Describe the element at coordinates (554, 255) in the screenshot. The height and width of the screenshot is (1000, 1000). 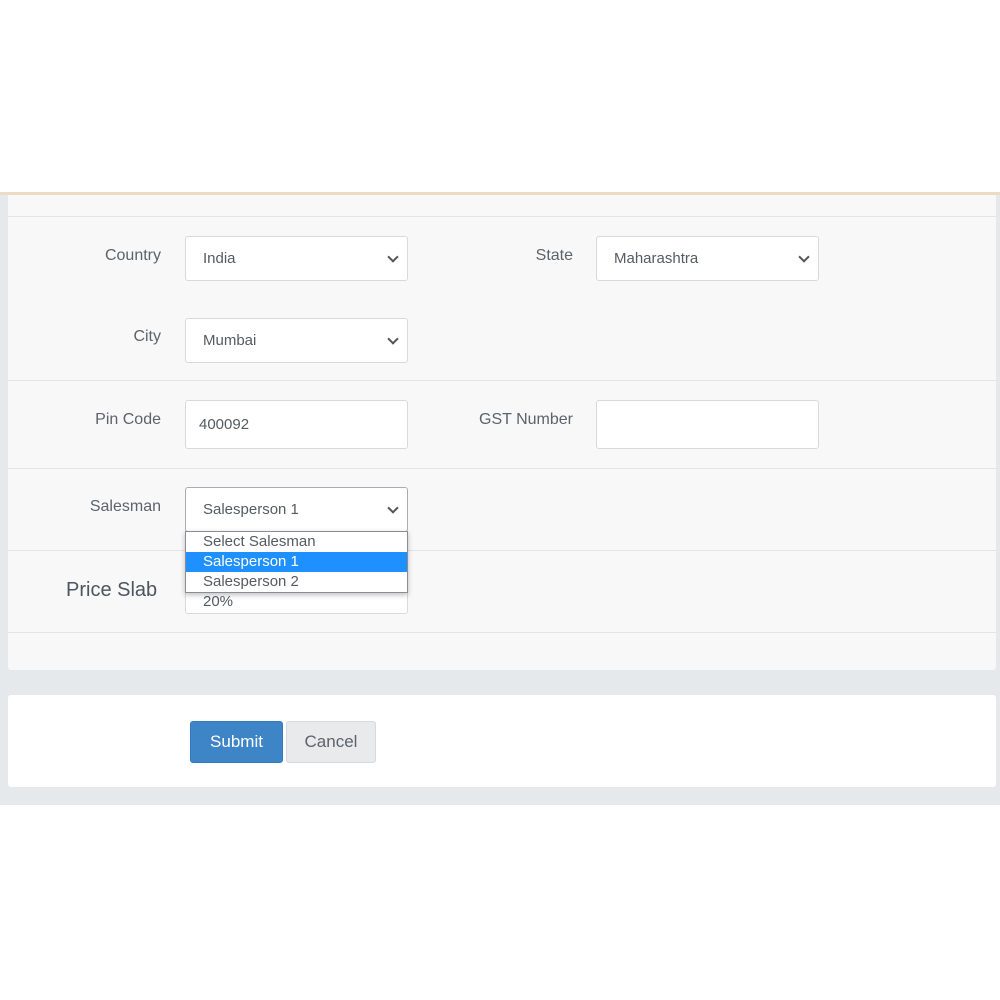
I see `state-label: State` at that location.